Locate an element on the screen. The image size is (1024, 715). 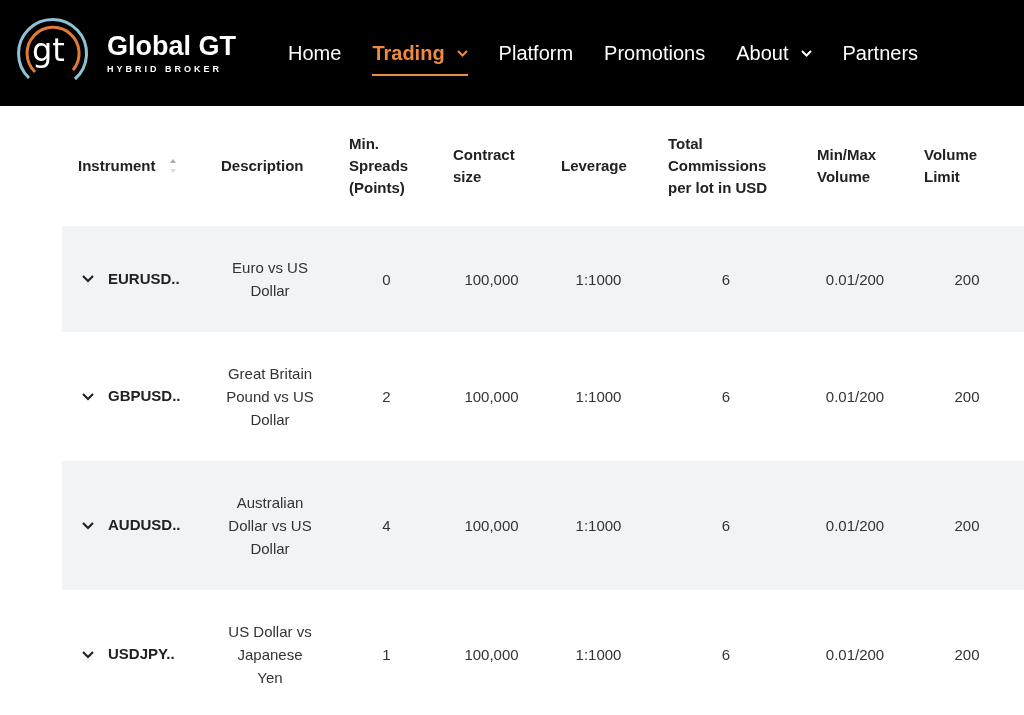
nav-link: About is located at coordinates (774, 53).